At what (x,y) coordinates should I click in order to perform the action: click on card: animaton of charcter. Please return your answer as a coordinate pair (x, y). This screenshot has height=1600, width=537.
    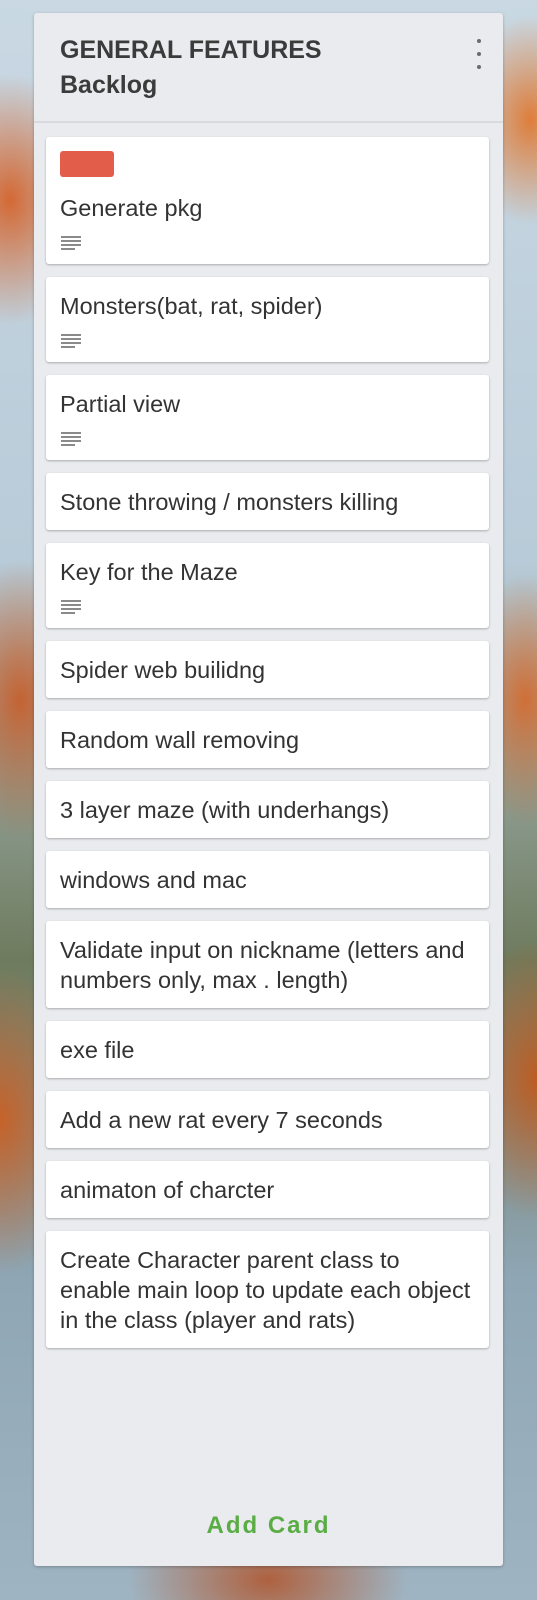
    Looking at the image, I should click on (267, 1189).